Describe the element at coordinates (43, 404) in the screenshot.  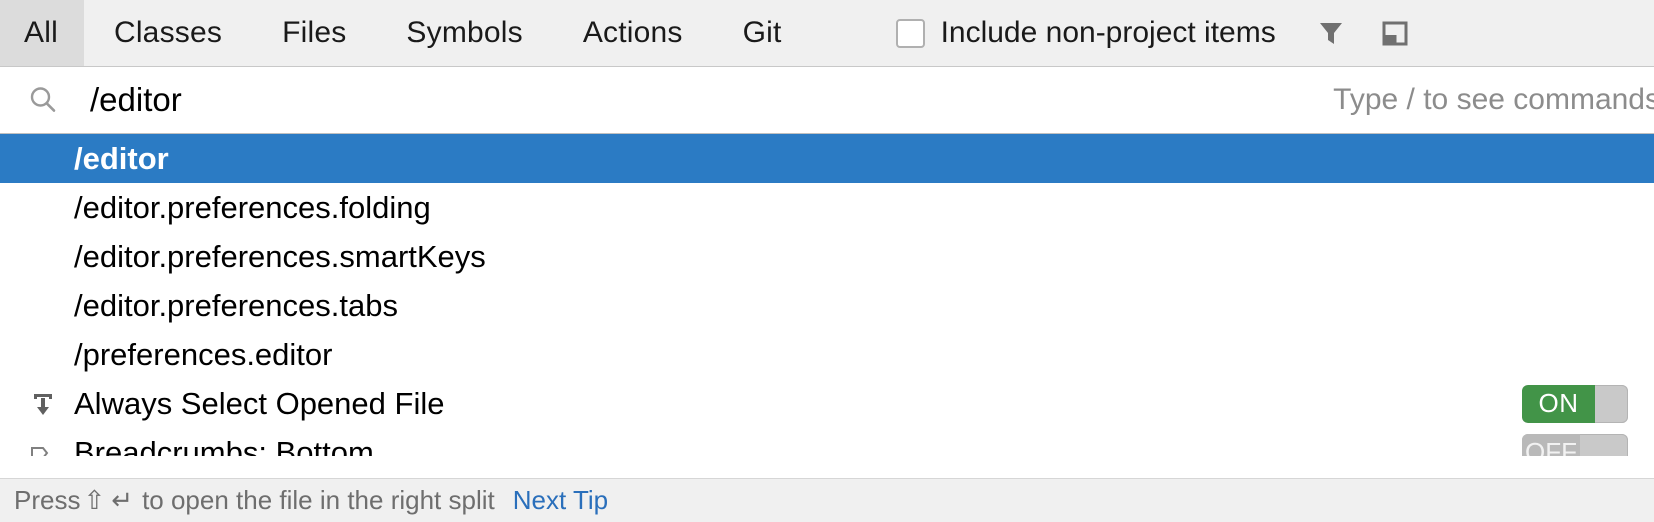
I see `scroll-to-source-icon` at that location.